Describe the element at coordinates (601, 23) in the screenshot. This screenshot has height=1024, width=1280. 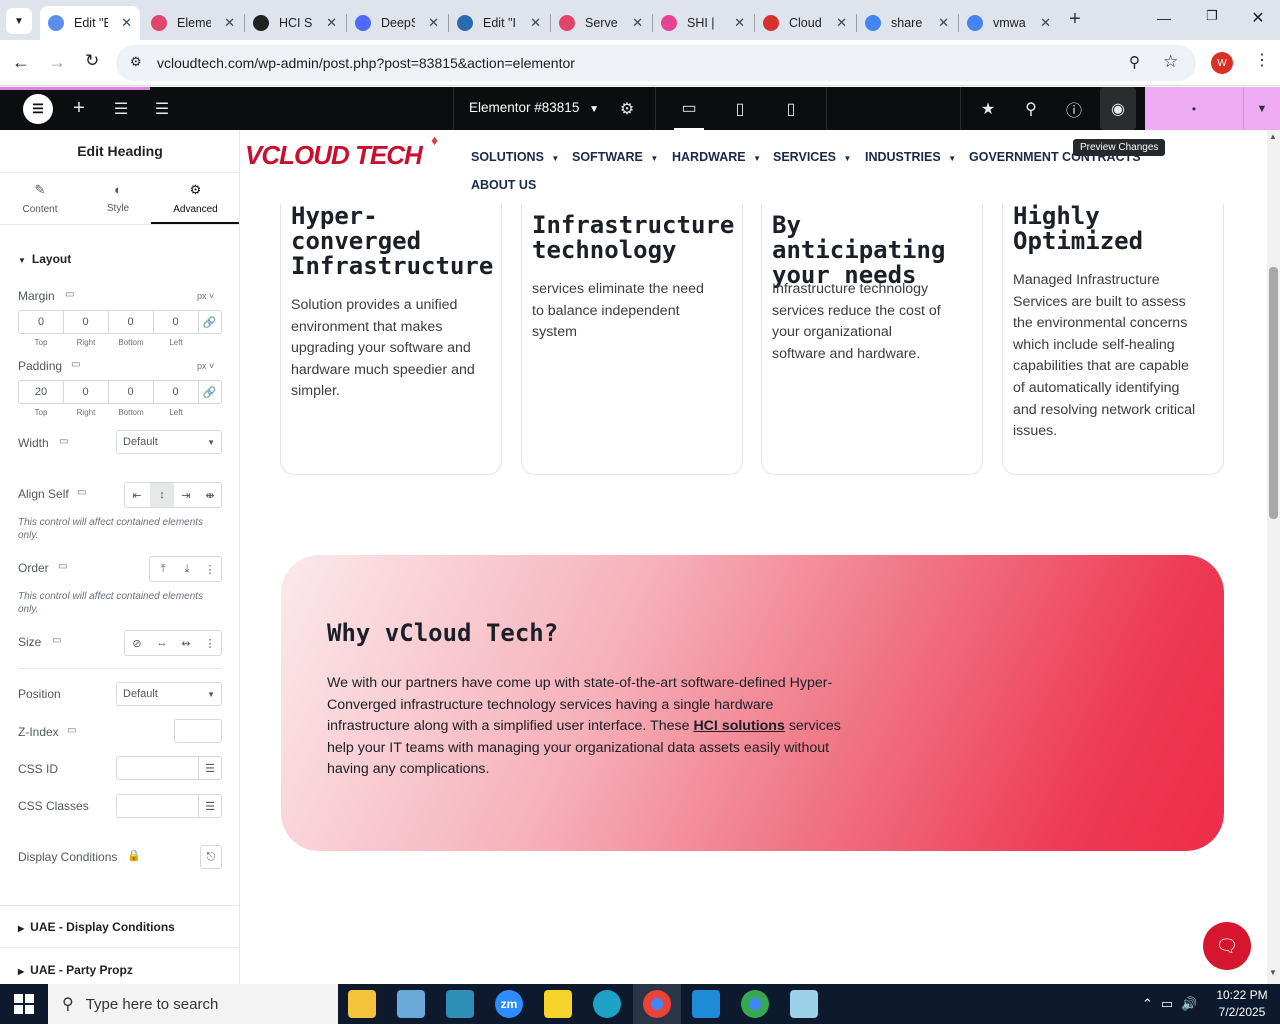
I see `browser-tab: Serve ✕` at that location.